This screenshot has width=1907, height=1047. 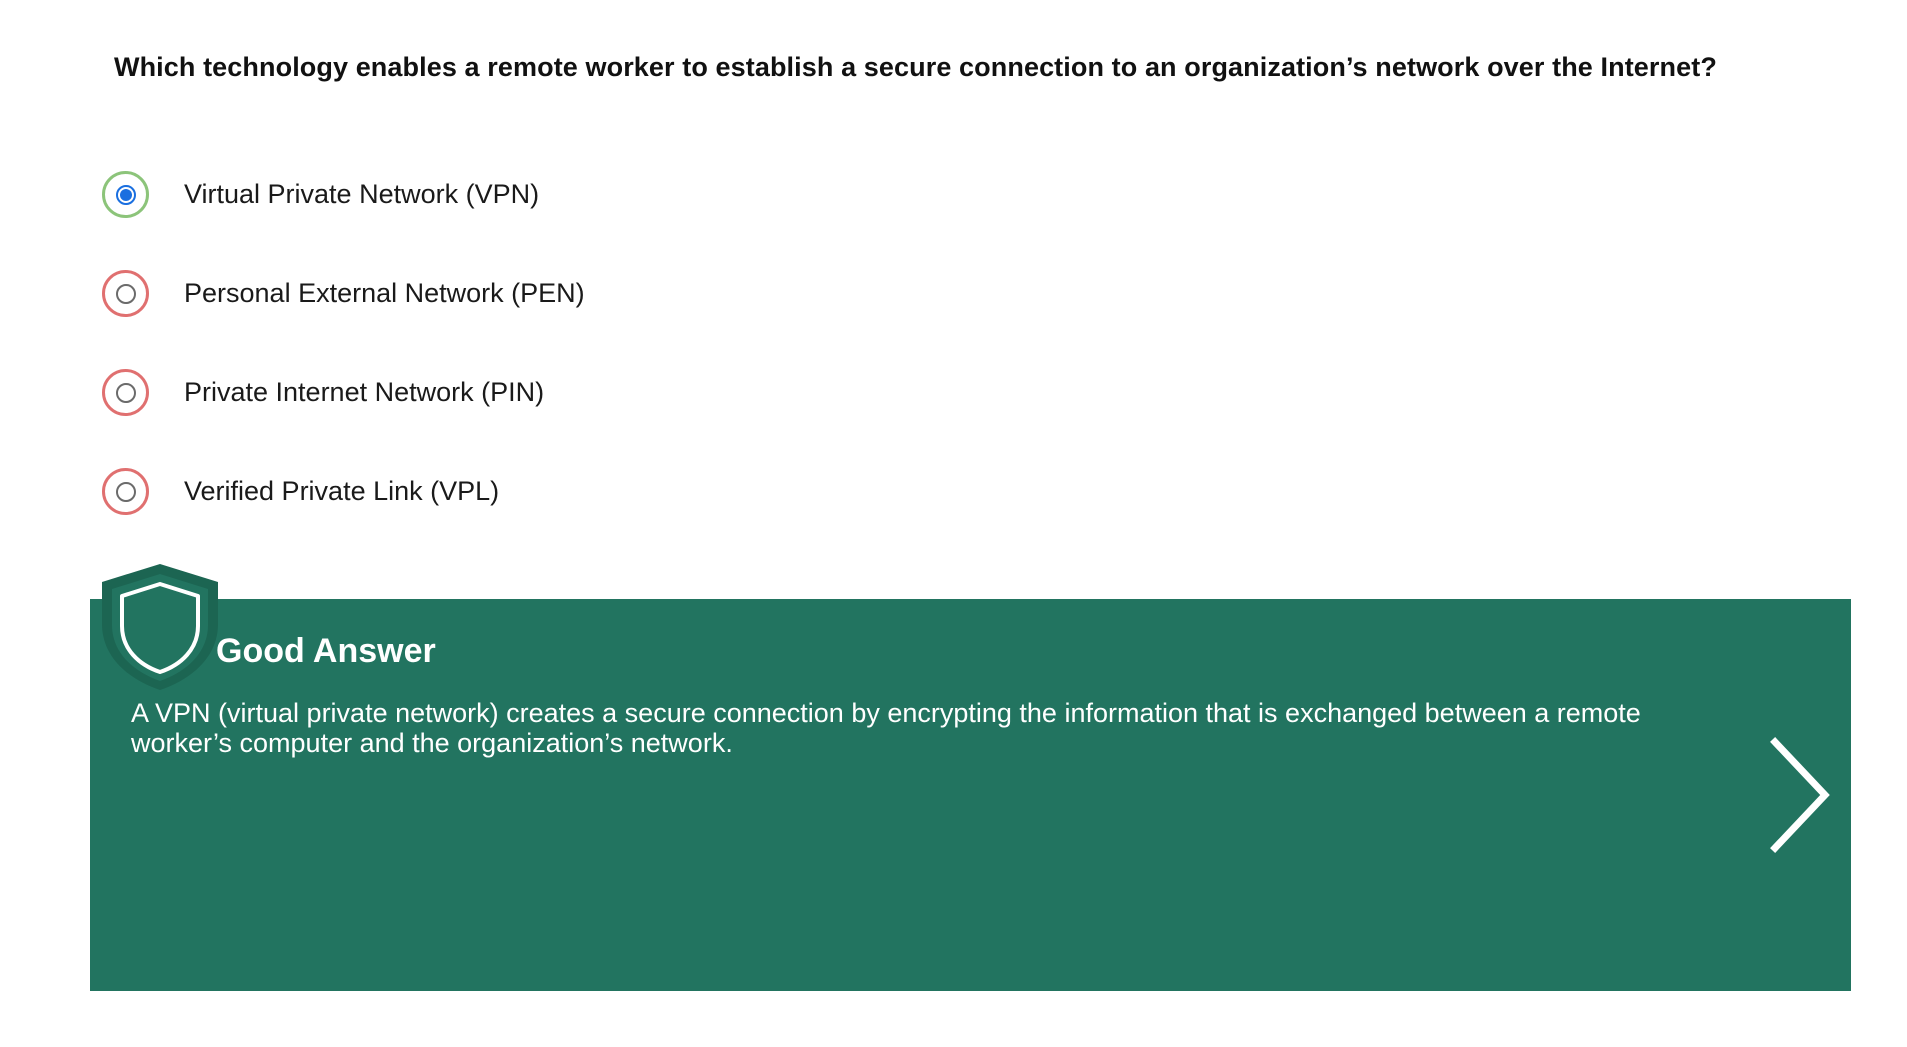 I want to click on option-vpn-label: Virtual Private Network (VPN), so click(x=362, y=194).